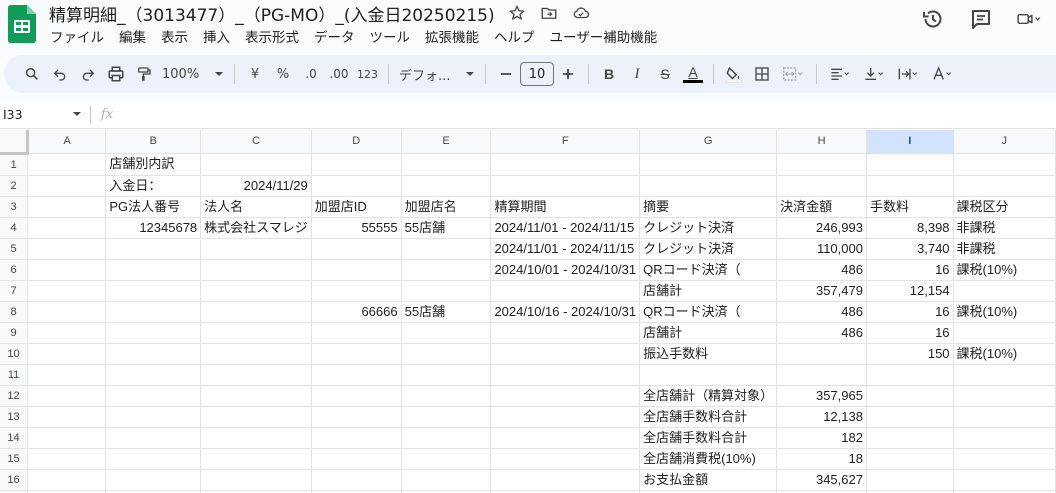 The width and height of the screenshot is (1056, 493). Describe the element at coordinates (356, 417) in the screenshot. I see `cell-d13` at that location.